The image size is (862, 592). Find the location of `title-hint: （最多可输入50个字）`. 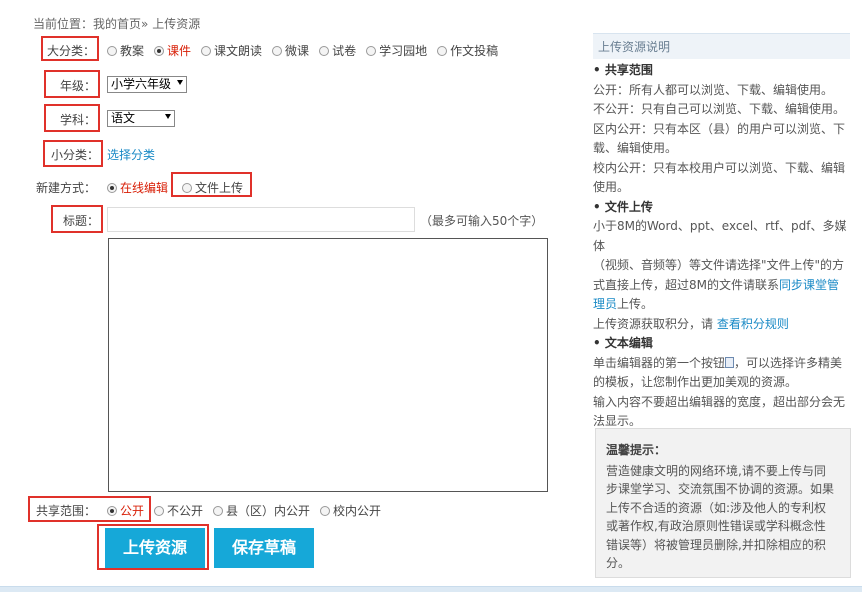

title-hint: （最多可输入50个字） is located at coordinates (482, 221).